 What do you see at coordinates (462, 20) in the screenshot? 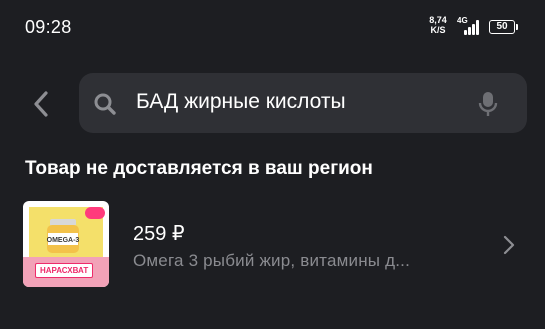
I see `network-type: 4G` at bounding box center [462, 20].